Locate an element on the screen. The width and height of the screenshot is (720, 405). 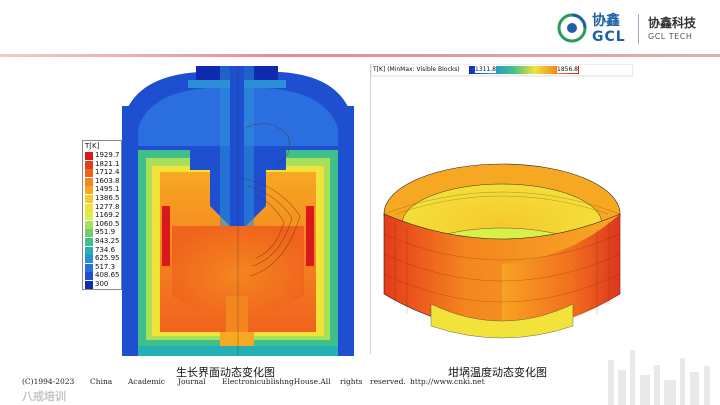
legend-title: T[K] is located at coordinates (92, 146).